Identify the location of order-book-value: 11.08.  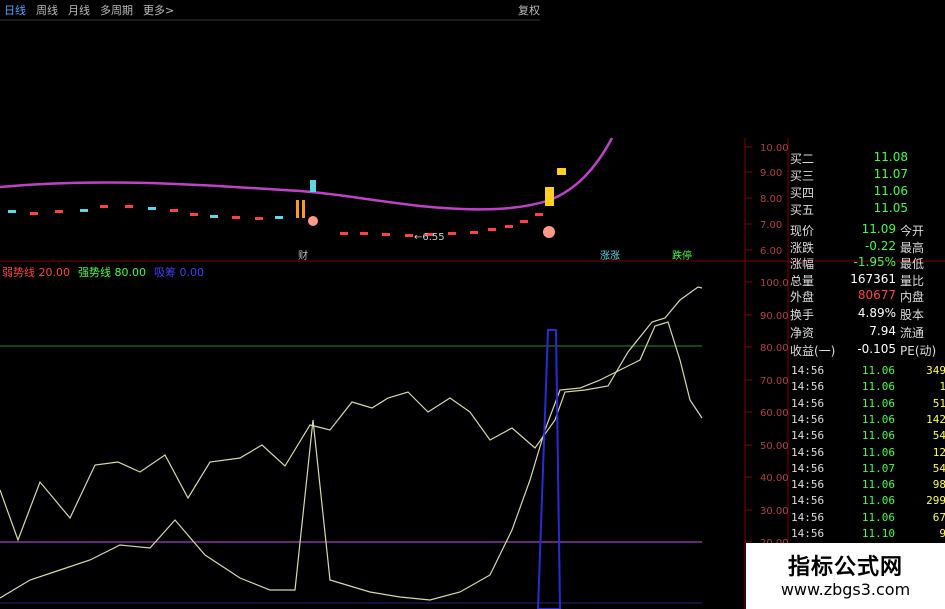
(890, 157).